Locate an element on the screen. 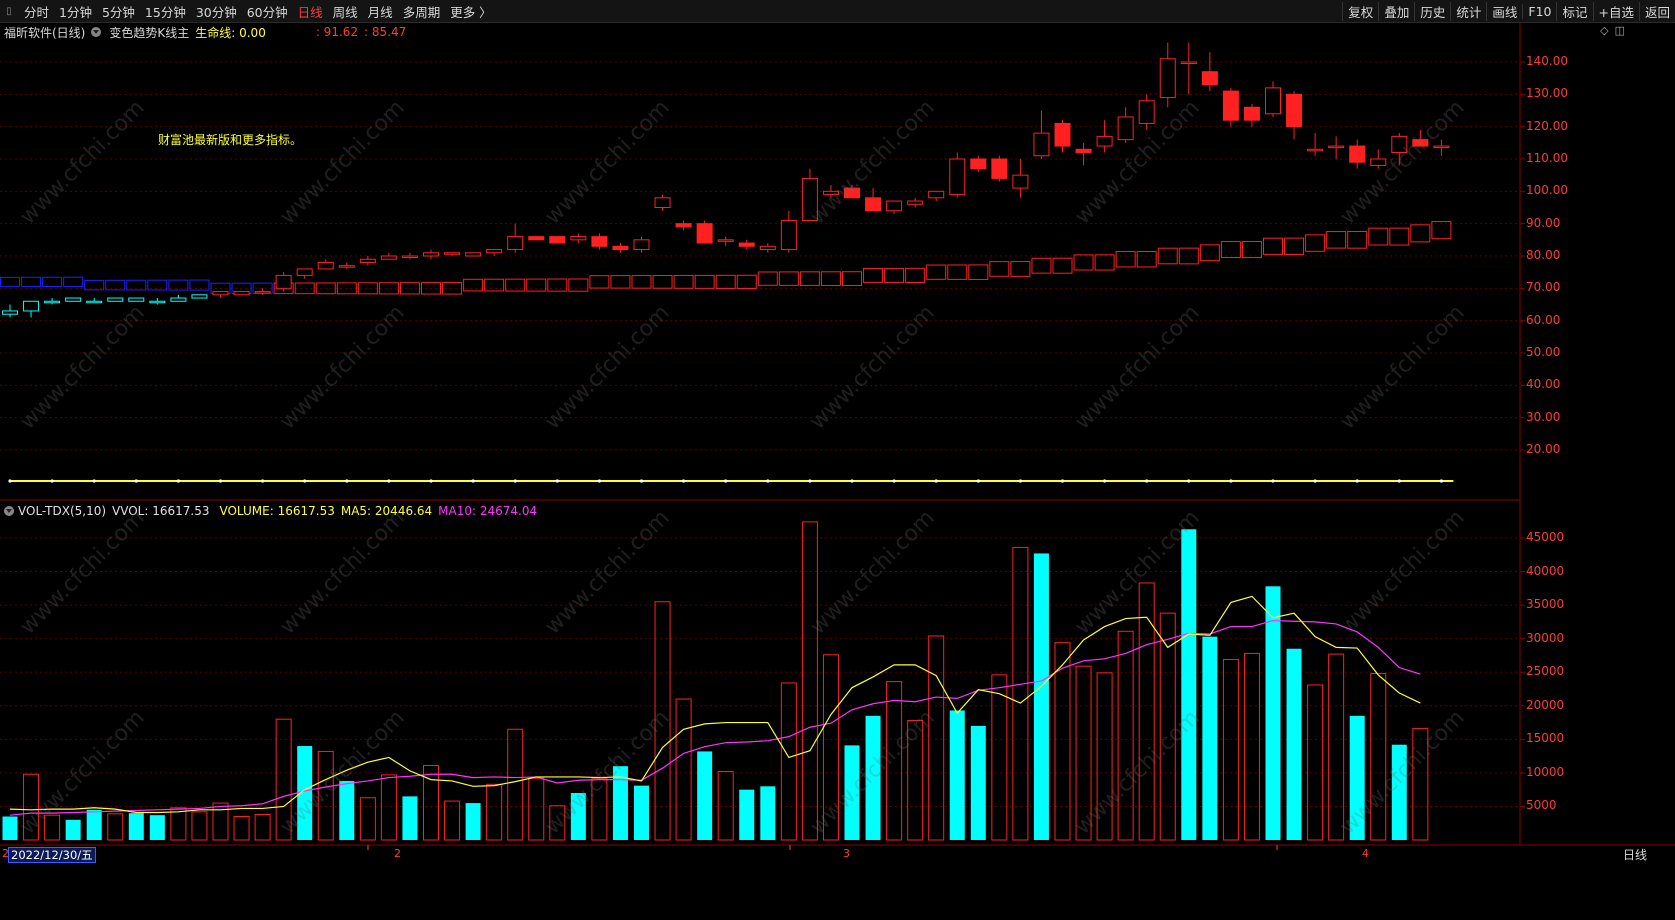 The width and height of the screenshot is (1675, 920). period-label: 日线 is located at coordinates (1634, 855).